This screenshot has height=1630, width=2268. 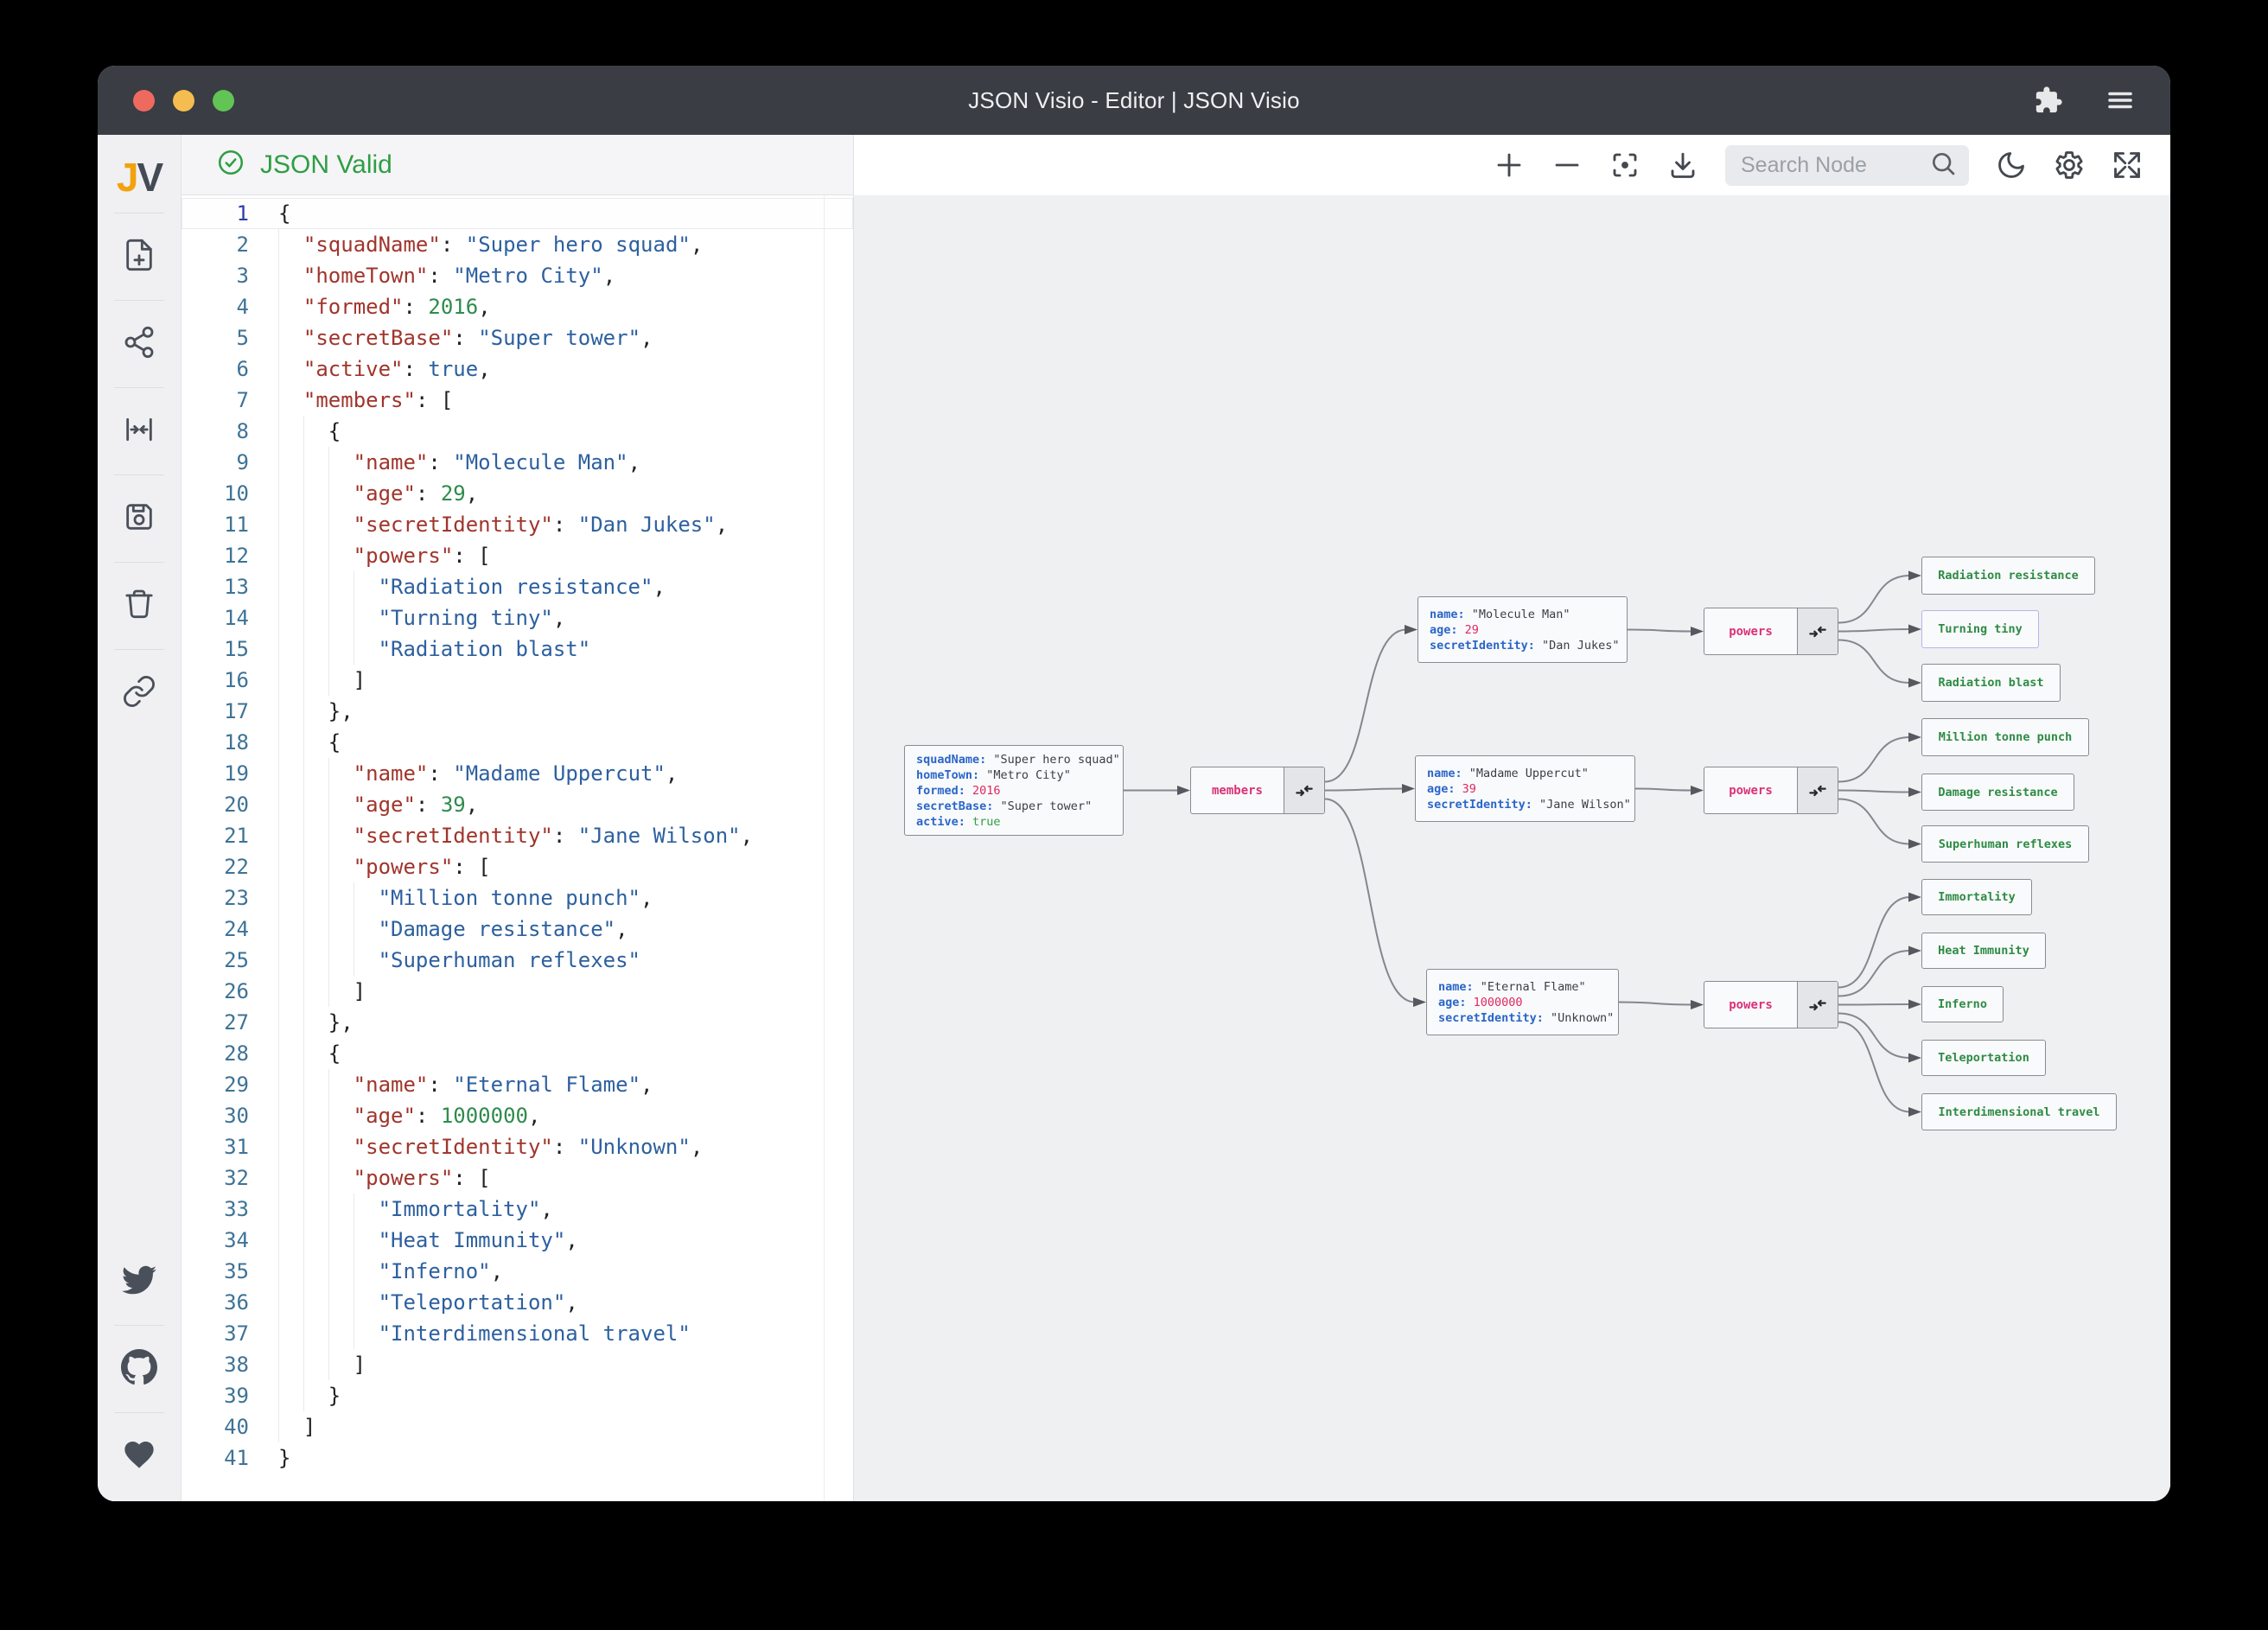 I want to click on github-button, so click(x=140, y=1369).